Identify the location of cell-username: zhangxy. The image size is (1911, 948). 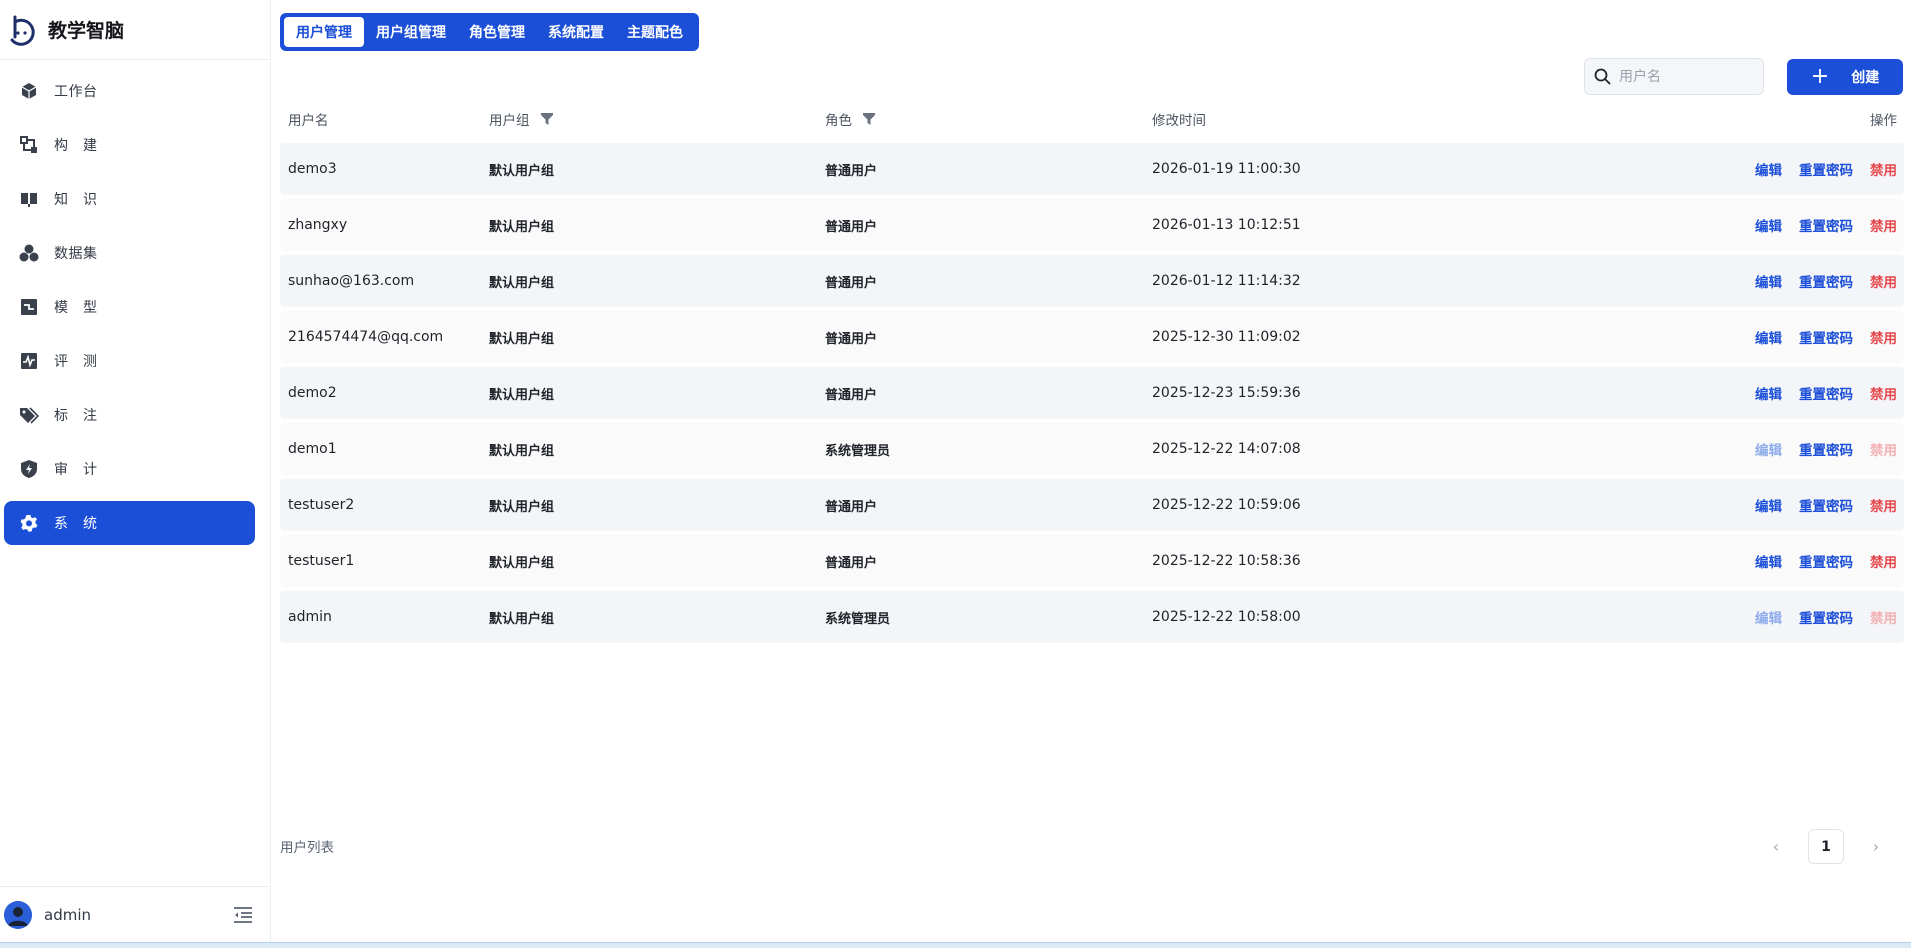
(318, 225).